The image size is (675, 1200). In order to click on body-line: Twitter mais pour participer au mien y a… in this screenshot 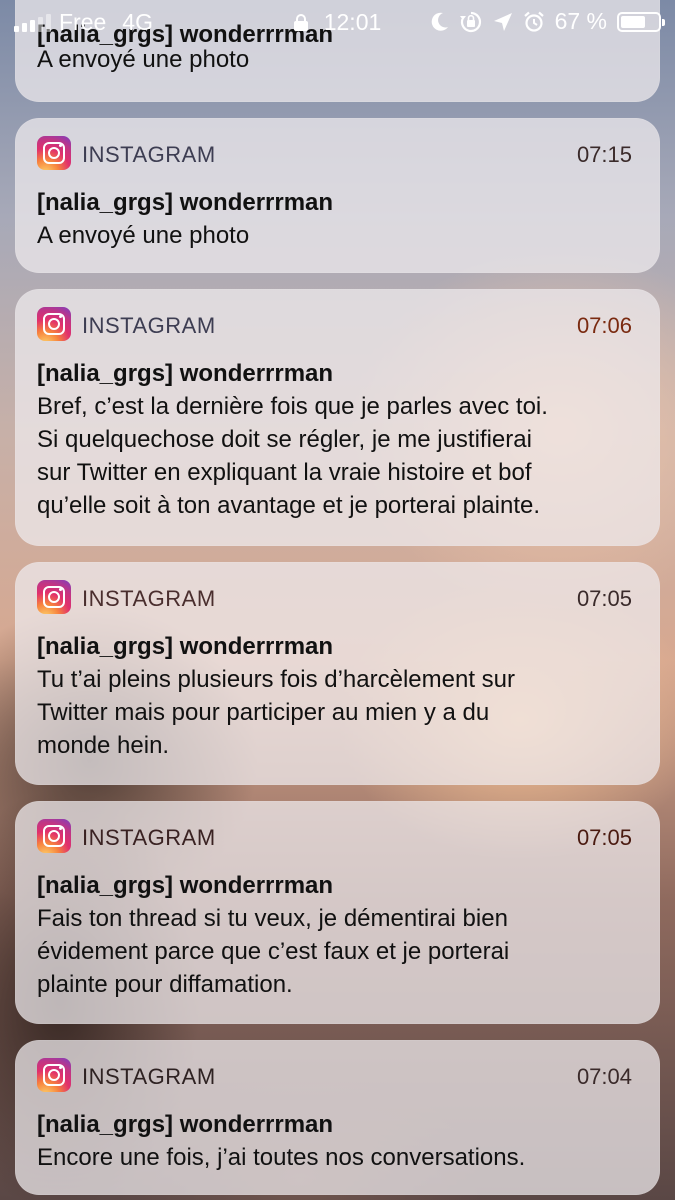, I will do `click(263, 712)`.